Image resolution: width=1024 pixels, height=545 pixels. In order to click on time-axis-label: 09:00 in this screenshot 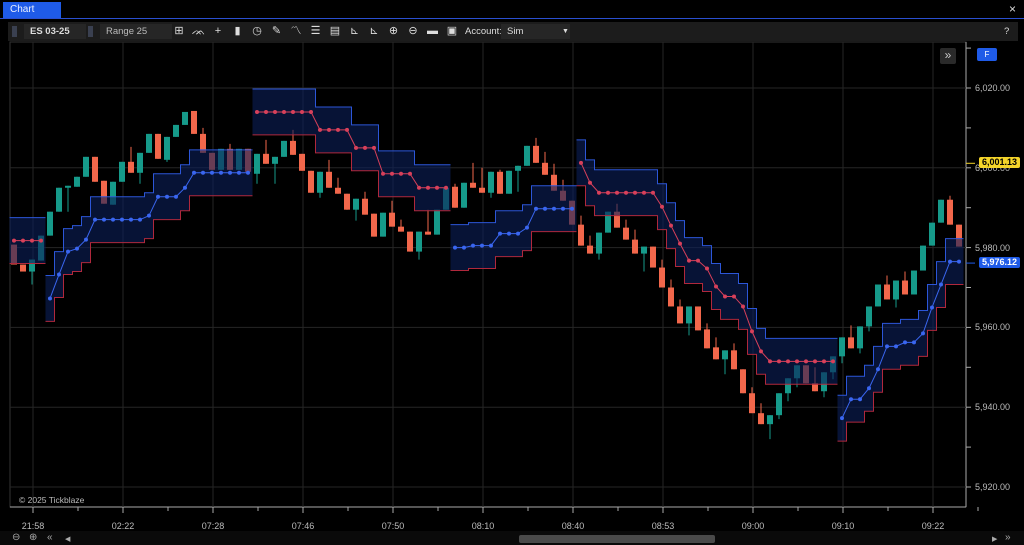, I will do `click(753, 526)`.